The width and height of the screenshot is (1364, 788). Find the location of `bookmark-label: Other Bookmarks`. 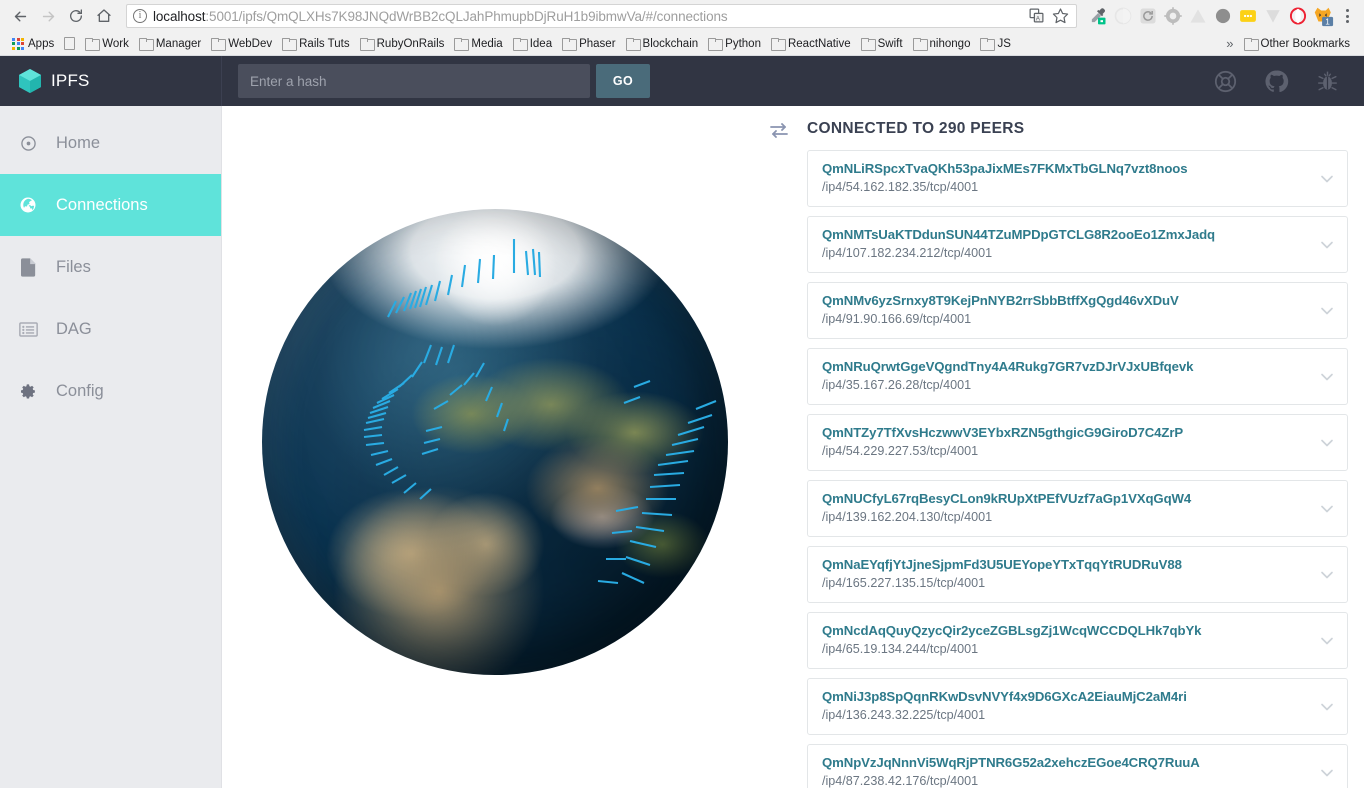

bookmark-label: Other Bookmarks is located at coordinates (1305, 43).